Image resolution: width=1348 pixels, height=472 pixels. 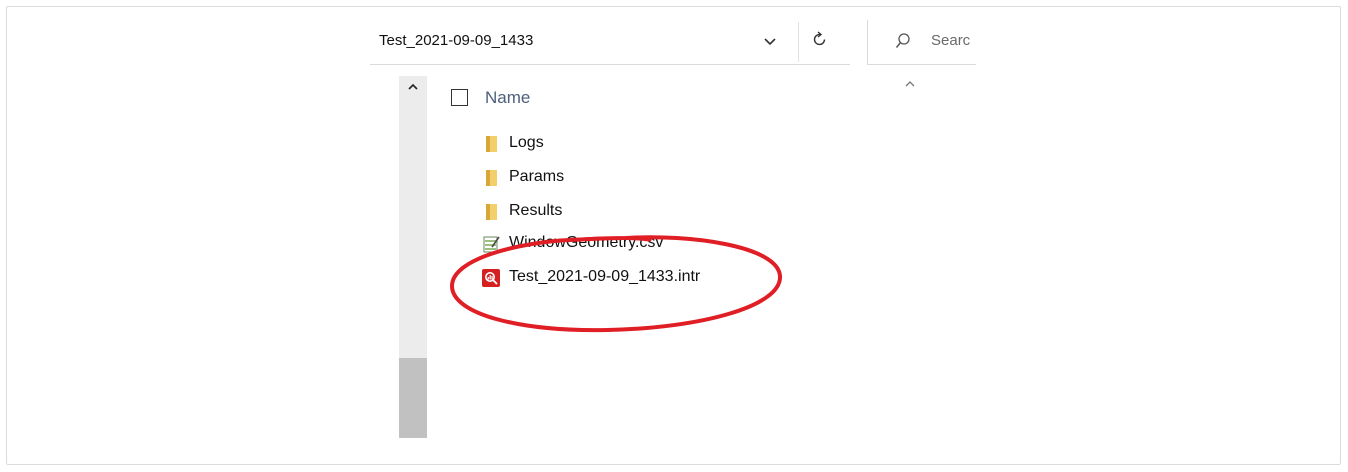 What do you see at coordinates (770, 40) in the screenshot?
I see `chevron-down-icon` at bounding box center [770, 40].